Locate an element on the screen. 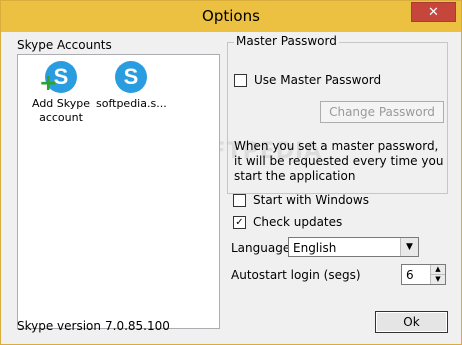 The image size is (462, 345). spin-down-icon: ▼ is located at coordinates (437, 279).